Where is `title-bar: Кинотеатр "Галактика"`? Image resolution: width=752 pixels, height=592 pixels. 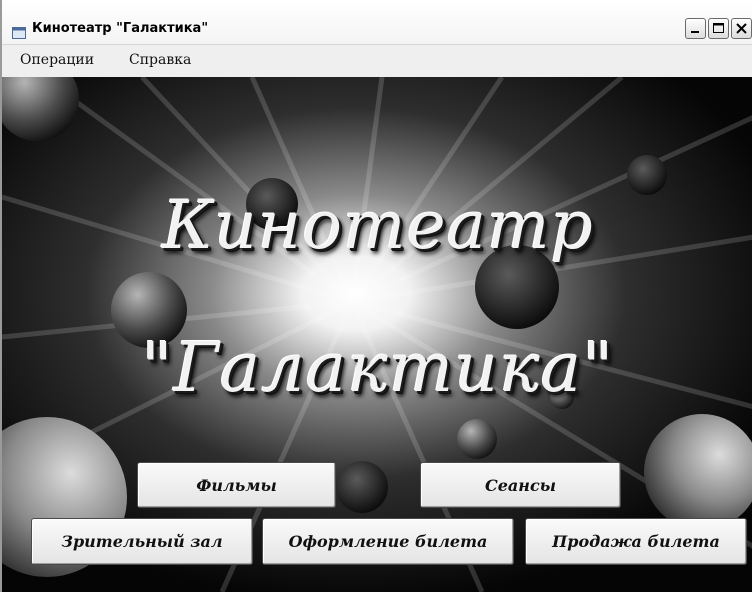 title-bar: Кинотеатр "Галактика" is located at coordinates (377, 22).